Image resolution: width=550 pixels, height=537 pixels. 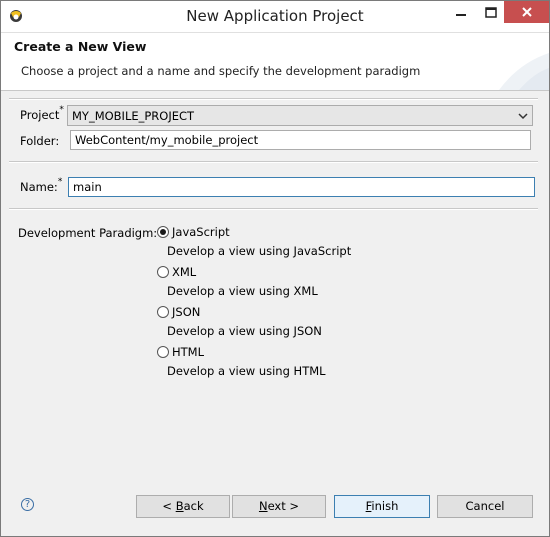 What do you see at coordinates (188, 352) in the screenshot?
I see `radio-label: HTML` at bounding box center [188, 352].